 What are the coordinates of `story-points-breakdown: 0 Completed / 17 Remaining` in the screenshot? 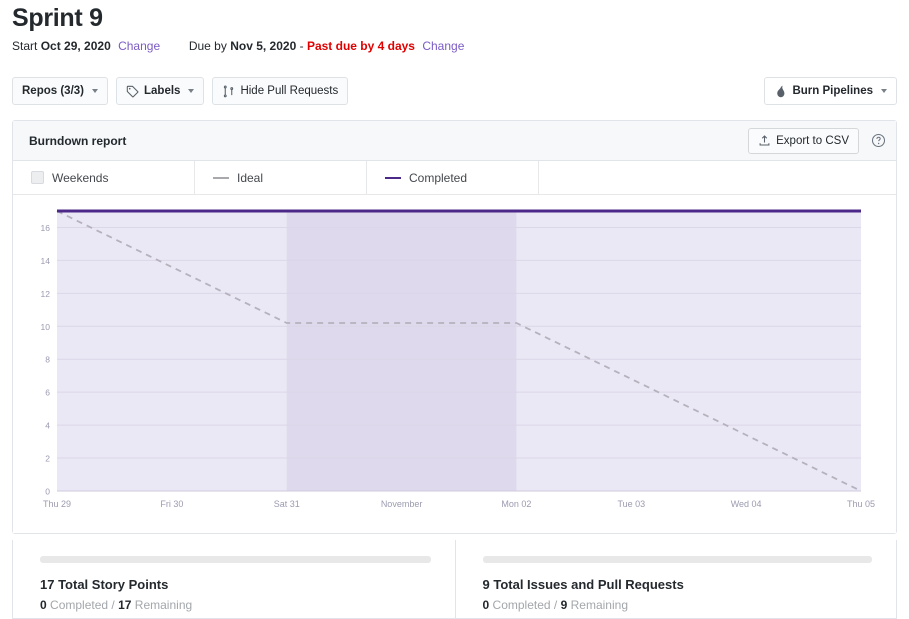 It's located at (235, 605).